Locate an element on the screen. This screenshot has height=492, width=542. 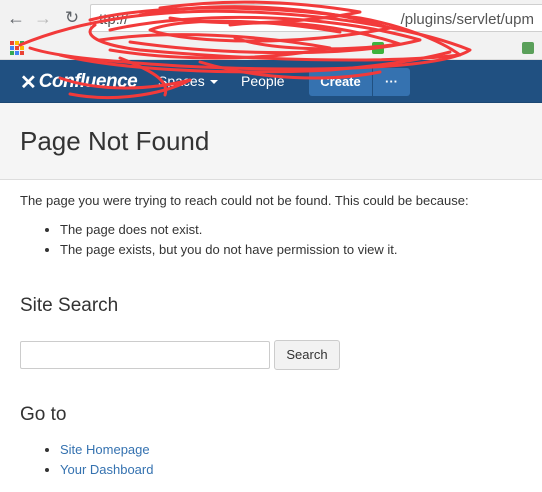
site-search-heading: Site Search is located at coordinates (69, 305).